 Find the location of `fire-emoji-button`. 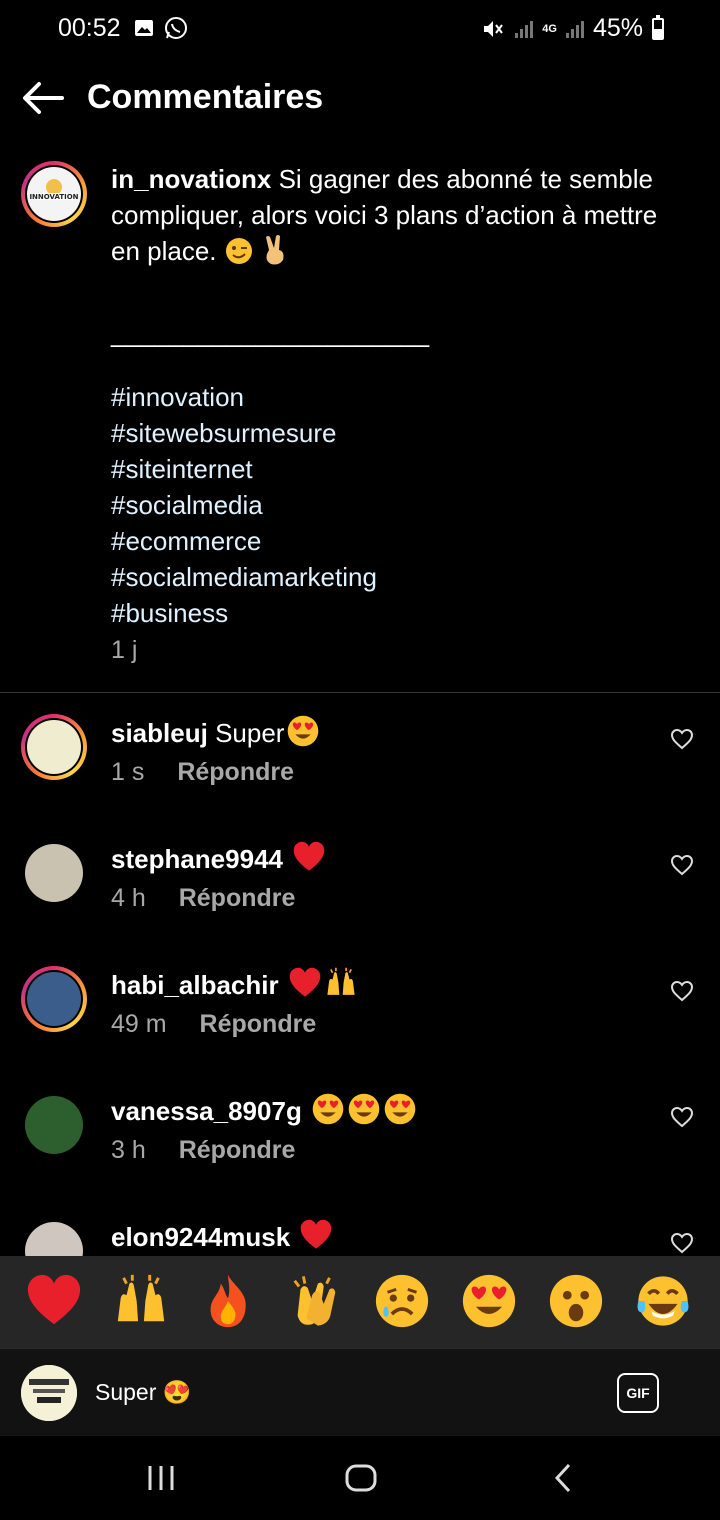

fire-emoji-button is located at coordinates (228, 1301).